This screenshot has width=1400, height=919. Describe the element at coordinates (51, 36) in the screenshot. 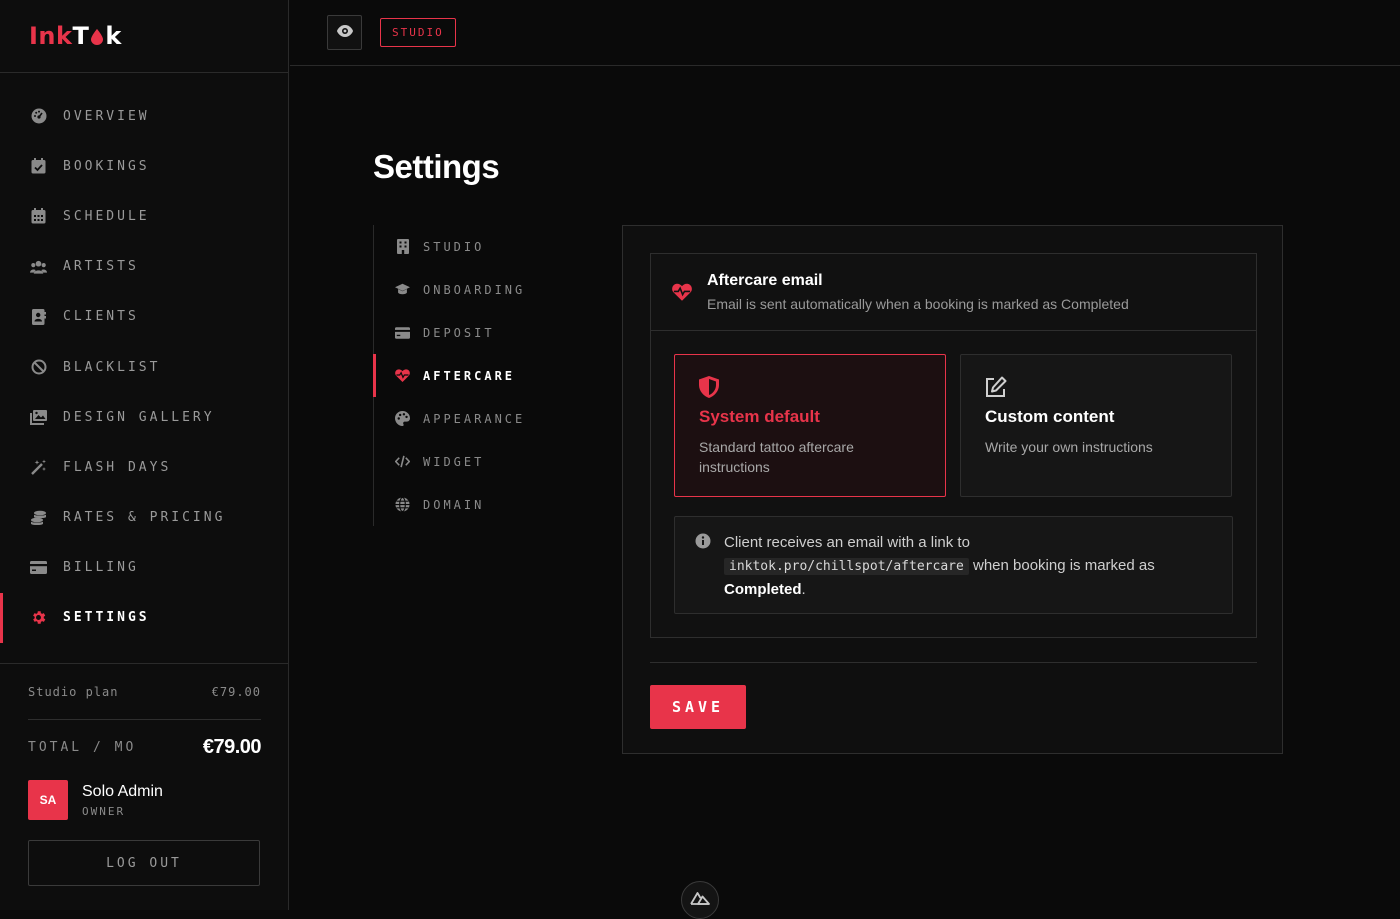

I see `logo-text-ink: Ink` at that location.